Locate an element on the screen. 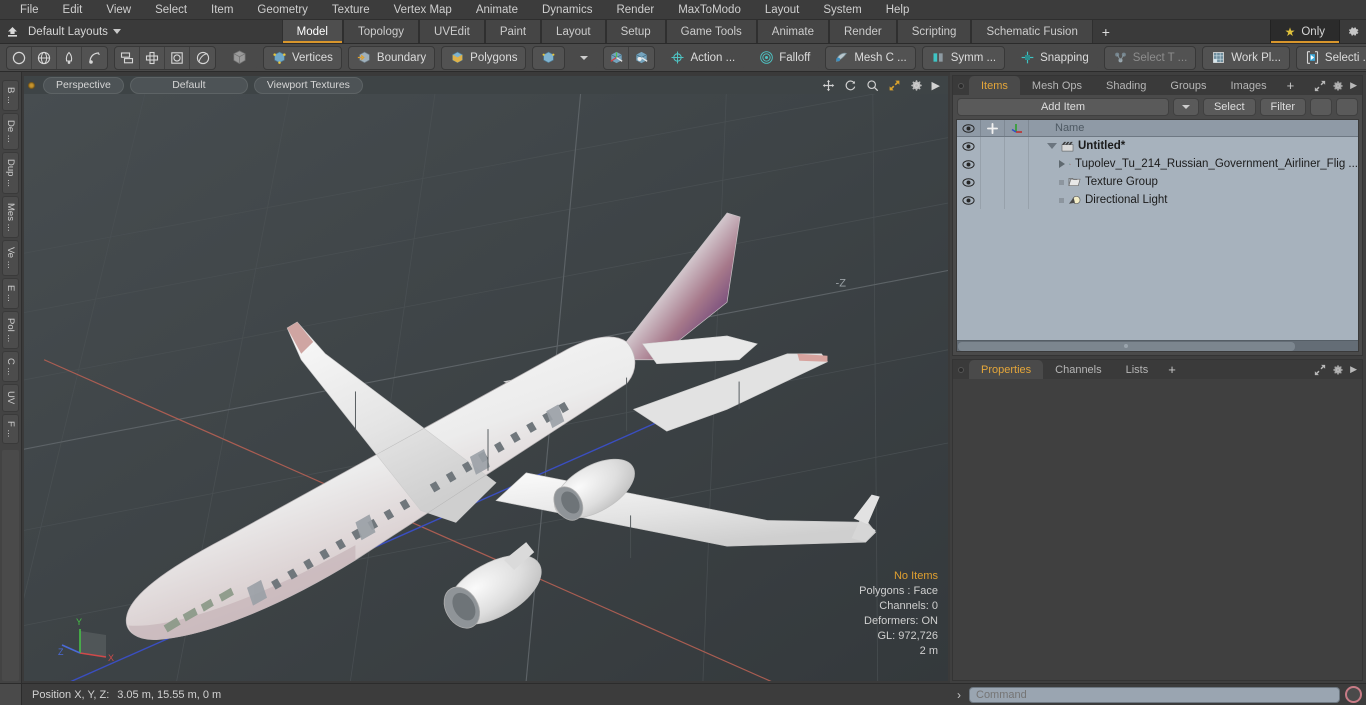 This screenshot has width=1366, height=705. ellipse-icon is located at coordinates (202, 58).